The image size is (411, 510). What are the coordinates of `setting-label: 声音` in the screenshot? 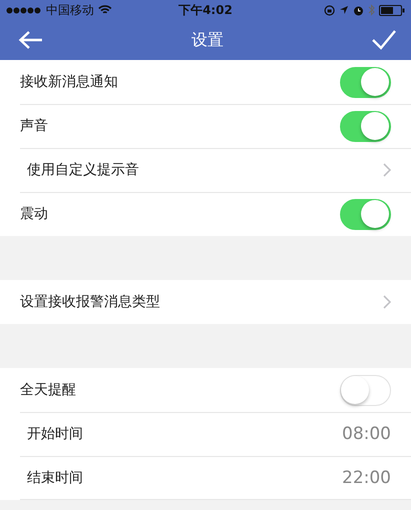 It's located at (34, 126).